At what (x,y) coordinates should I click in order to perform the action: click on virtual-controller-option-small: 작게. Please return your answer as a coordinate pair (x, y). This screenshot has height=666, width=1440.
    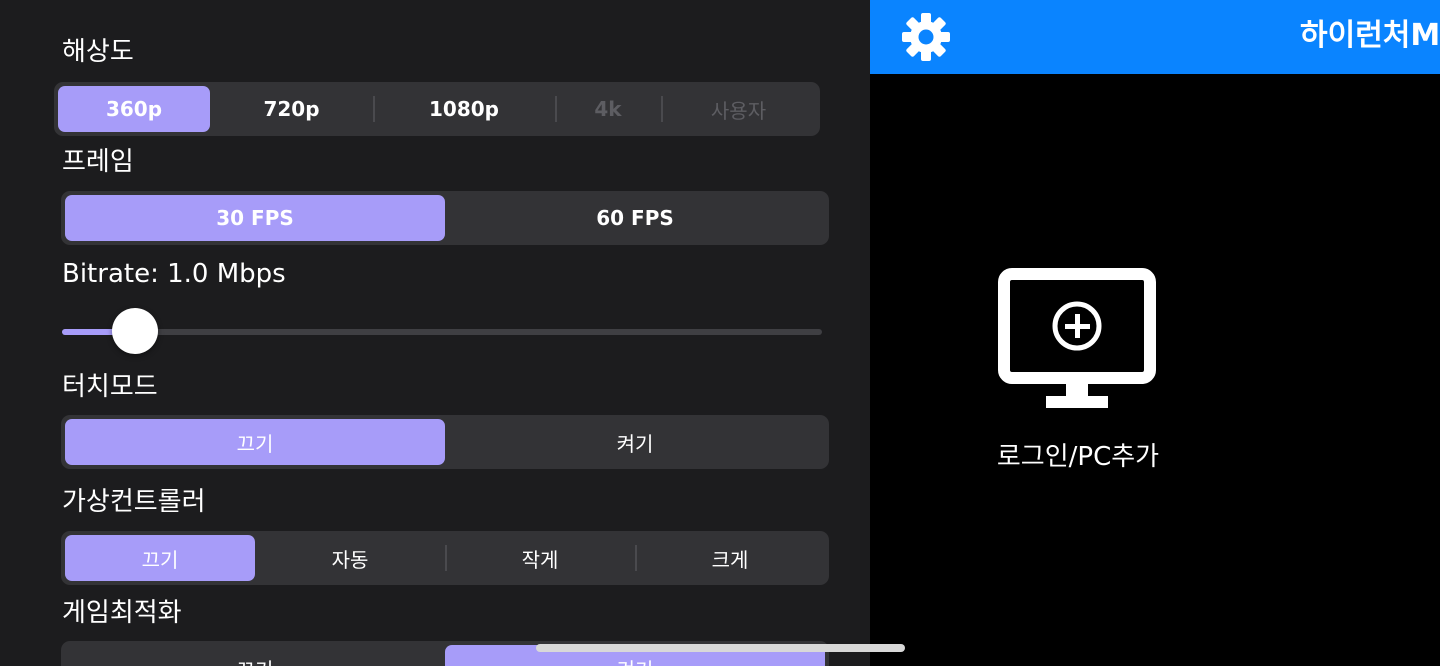
    Looking at the image, I should click on (540, 558).